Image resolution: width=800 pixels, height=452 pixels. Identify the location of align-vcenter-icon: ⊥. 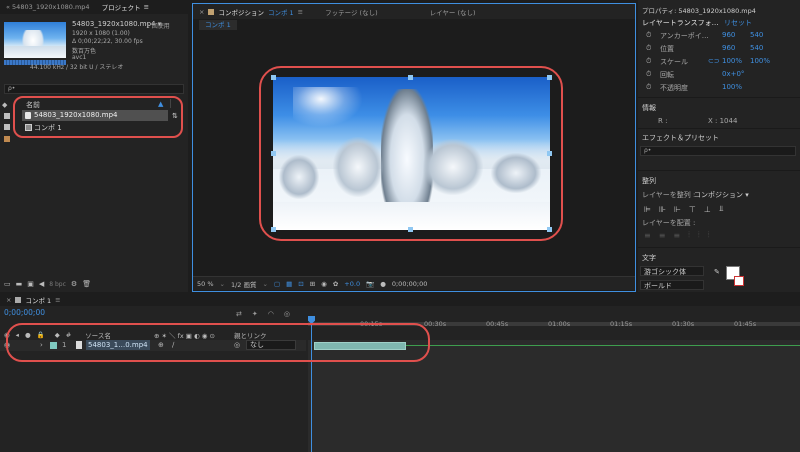
(707, 209).